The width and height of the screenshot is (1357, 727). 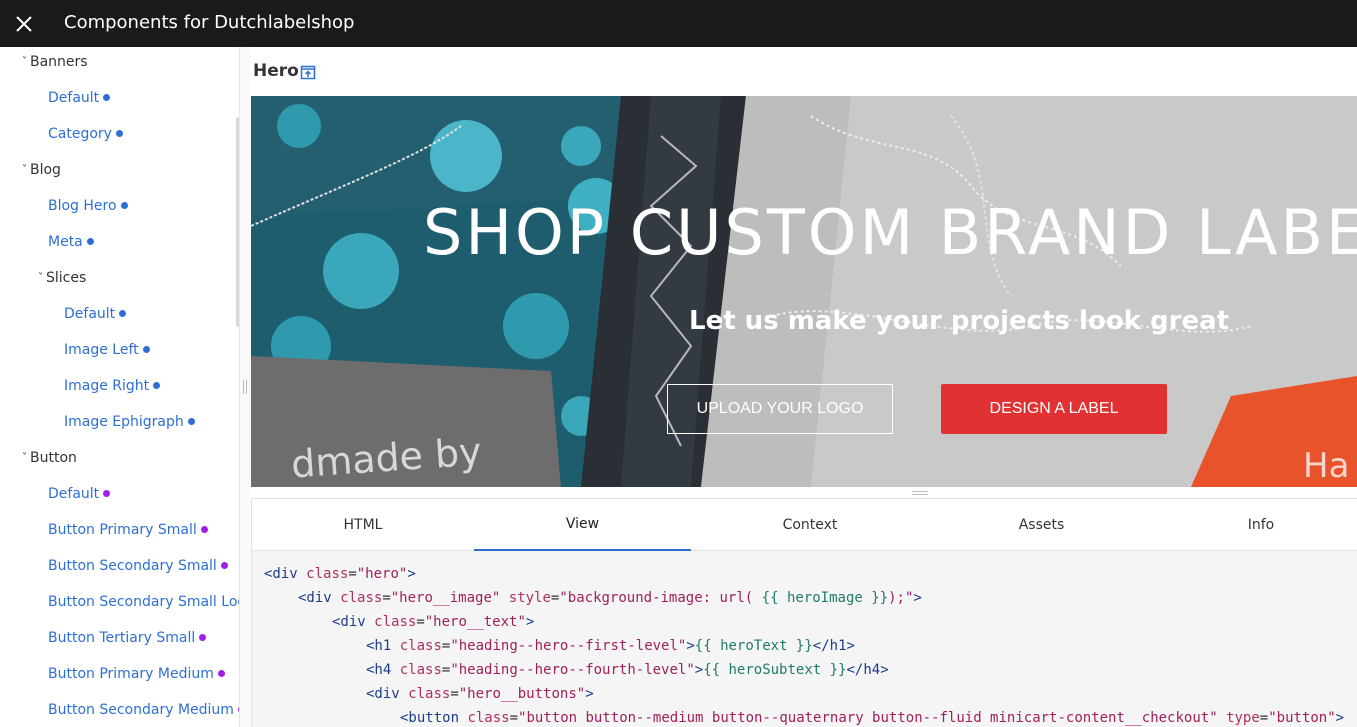 What do you see at coordinates (59, 62) in the screenshot?
I see `sidebar-group-label: Banners` at bounding box center [59, 62].